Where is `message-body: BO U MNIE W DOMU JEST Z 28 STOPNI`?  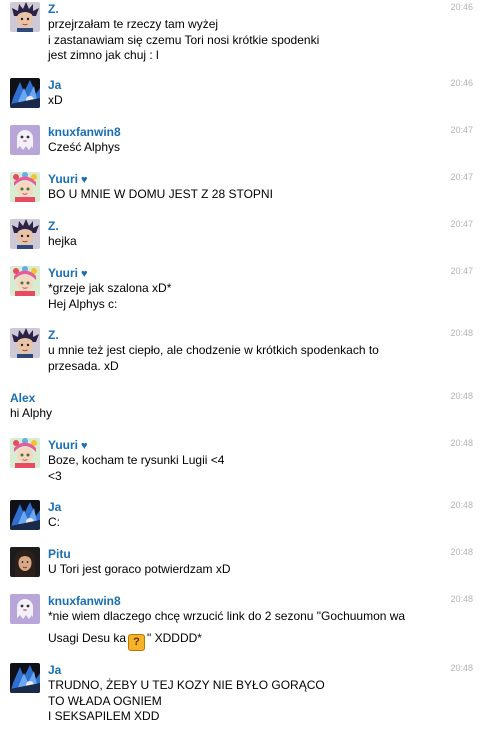 message-body: BO U MNIE W DOMU JEST Z 28 STOPNI is located at coordinates (245, 195).